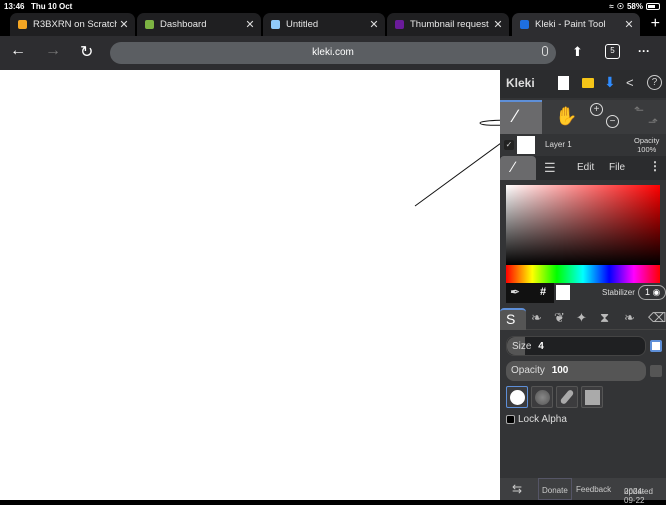  I want to click on zoom-out-icon: −, so click(612, 121).